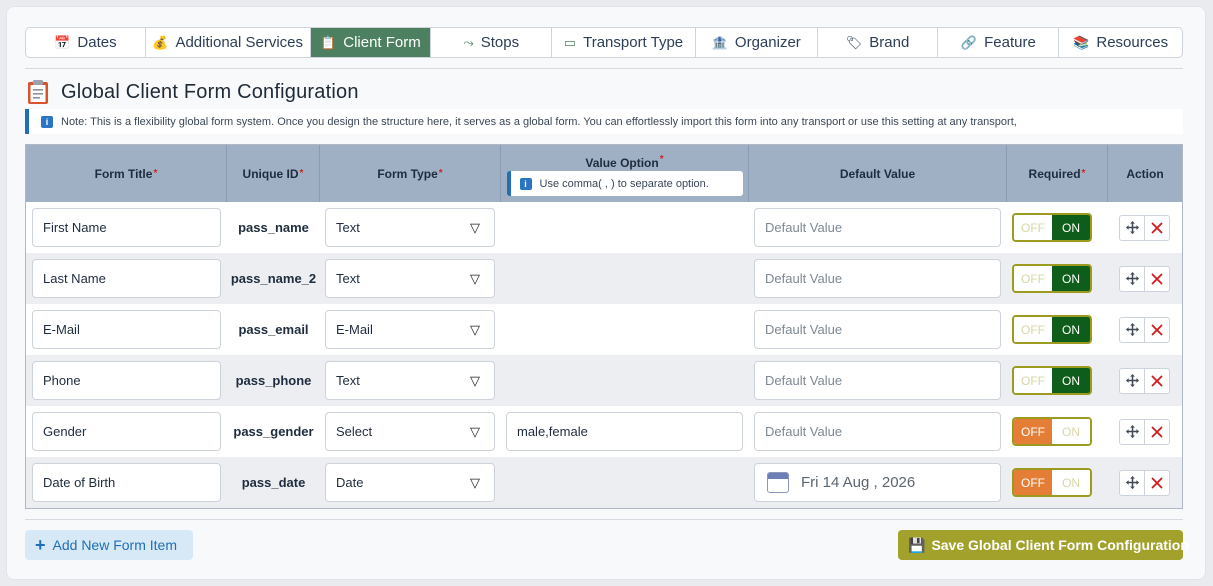 The image size is (1213, 586). What do you see at coordinates (126, 227) in the screenshot?
I see `form-title-input: First Name` at bounding box center [126, 227].